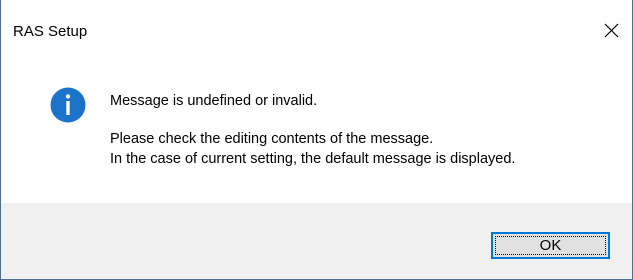 The height and width of the screenshot is (280, 633). What do you see at coordinates (50, 31) in the screenshot?
I see `window-title: RAS Setup` at bounding box center [50, 31].